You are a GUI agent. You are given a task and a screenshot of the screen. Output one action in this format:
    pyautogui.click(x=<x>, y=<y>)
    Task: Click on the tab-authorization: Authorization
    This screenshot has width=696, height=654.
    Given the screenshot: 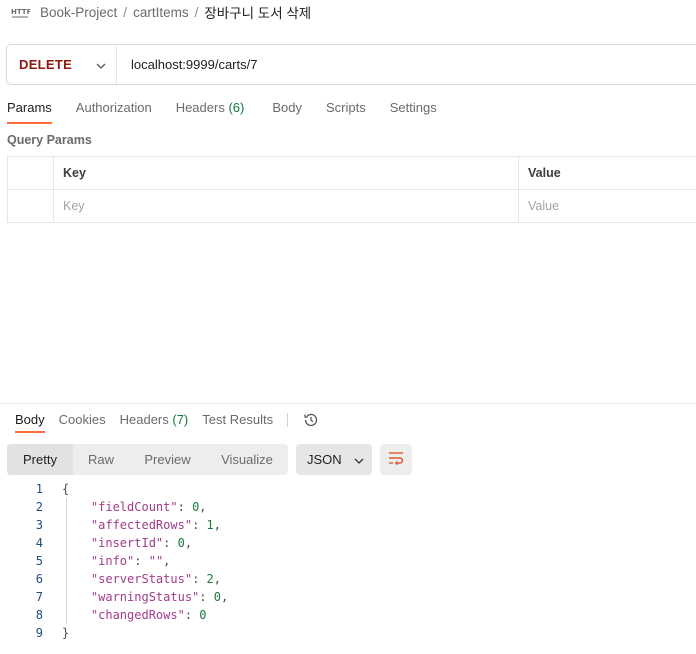 What is the action you would take?
    pyautogui.click(x=114, y=113)
    